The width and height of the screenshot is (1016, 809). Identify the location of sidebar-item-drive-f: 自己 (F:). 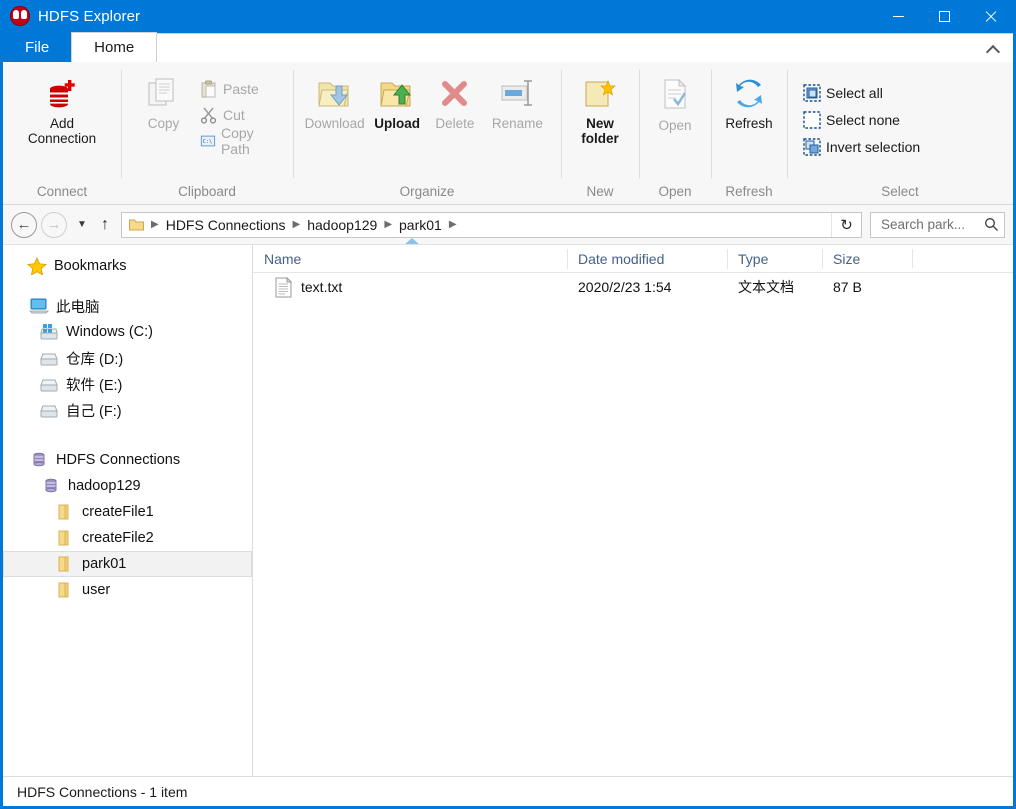
(127, 410).